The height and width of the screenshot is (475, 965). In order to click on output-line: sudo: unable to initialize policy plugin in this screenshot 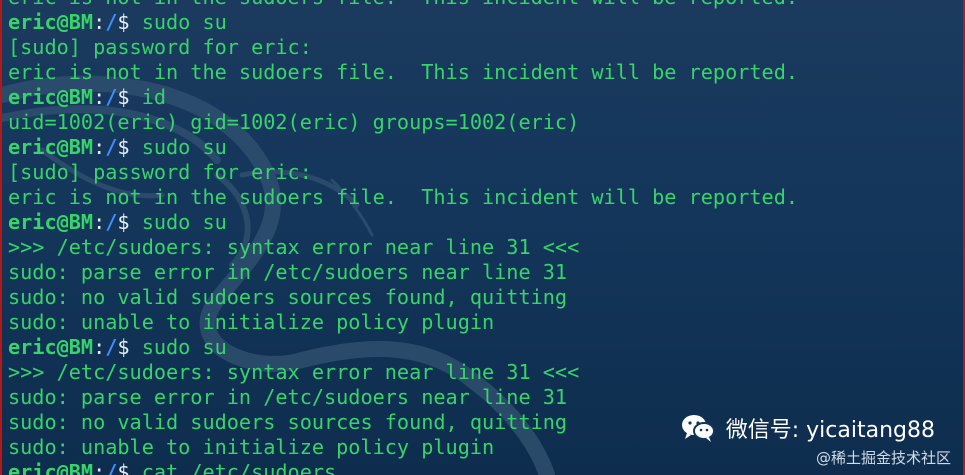, I will do `click(403, 322)`.